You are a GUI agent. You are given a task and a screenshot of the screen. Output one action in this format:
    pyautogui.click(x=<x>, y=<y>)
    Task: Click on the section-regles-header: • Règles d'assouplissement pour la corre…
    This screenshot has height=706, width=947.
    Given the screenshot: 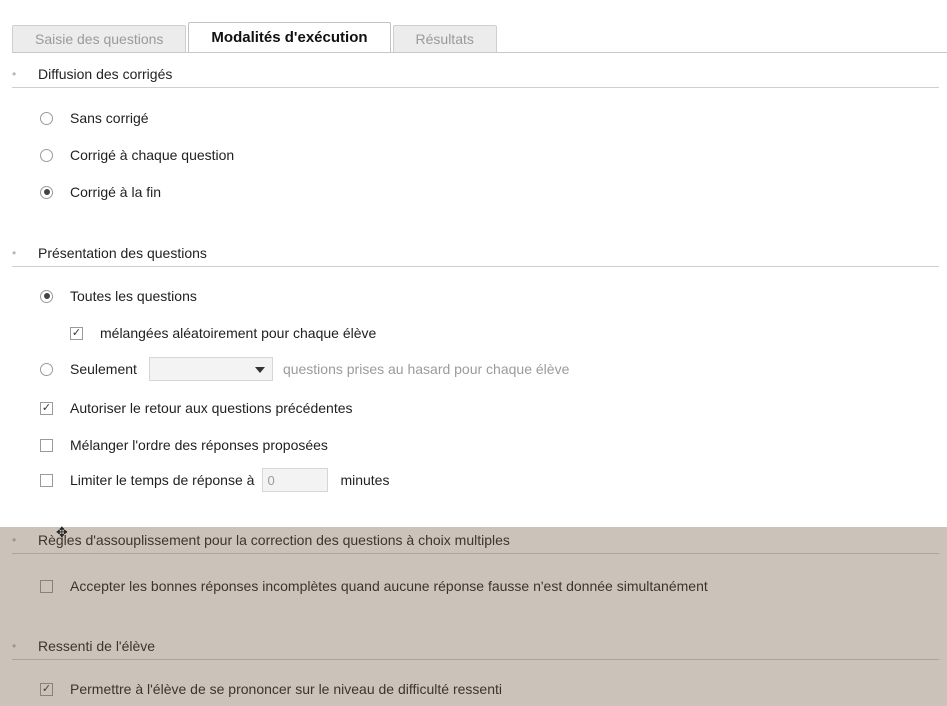 What is the action you would take?
    pyautogui.click(x=475, y=540)
    